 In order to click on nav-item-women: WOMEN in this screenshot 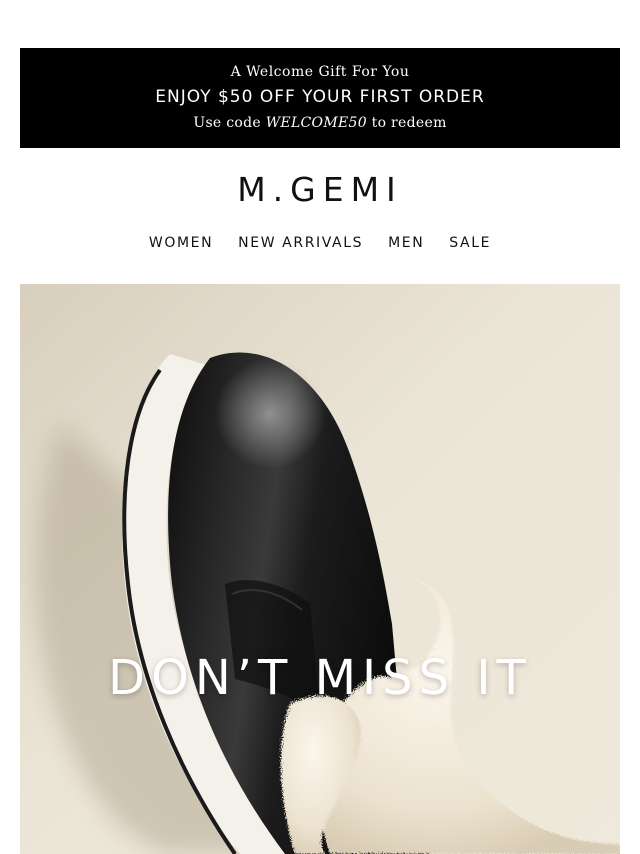, I will do `click(181, 243)`.